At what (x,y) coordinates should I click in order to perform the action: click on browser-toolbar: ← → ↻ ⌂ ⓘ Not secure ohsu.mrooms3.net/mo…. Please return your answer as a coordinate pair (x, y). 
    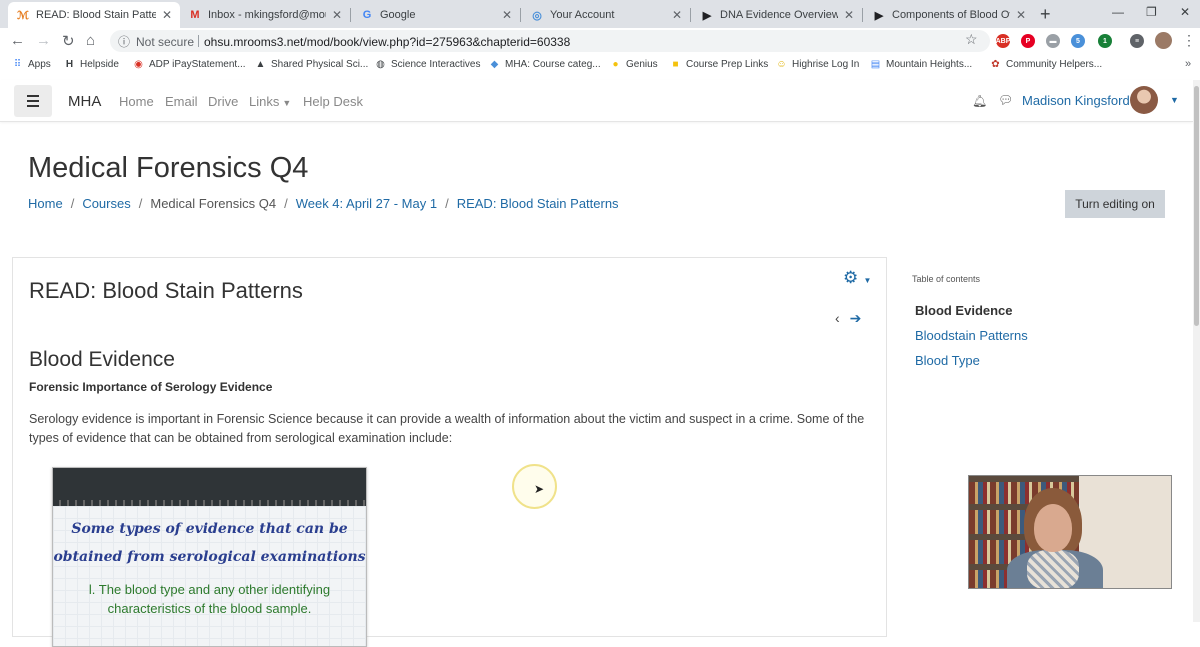
    Looking at the image, I should click on (600, 41).